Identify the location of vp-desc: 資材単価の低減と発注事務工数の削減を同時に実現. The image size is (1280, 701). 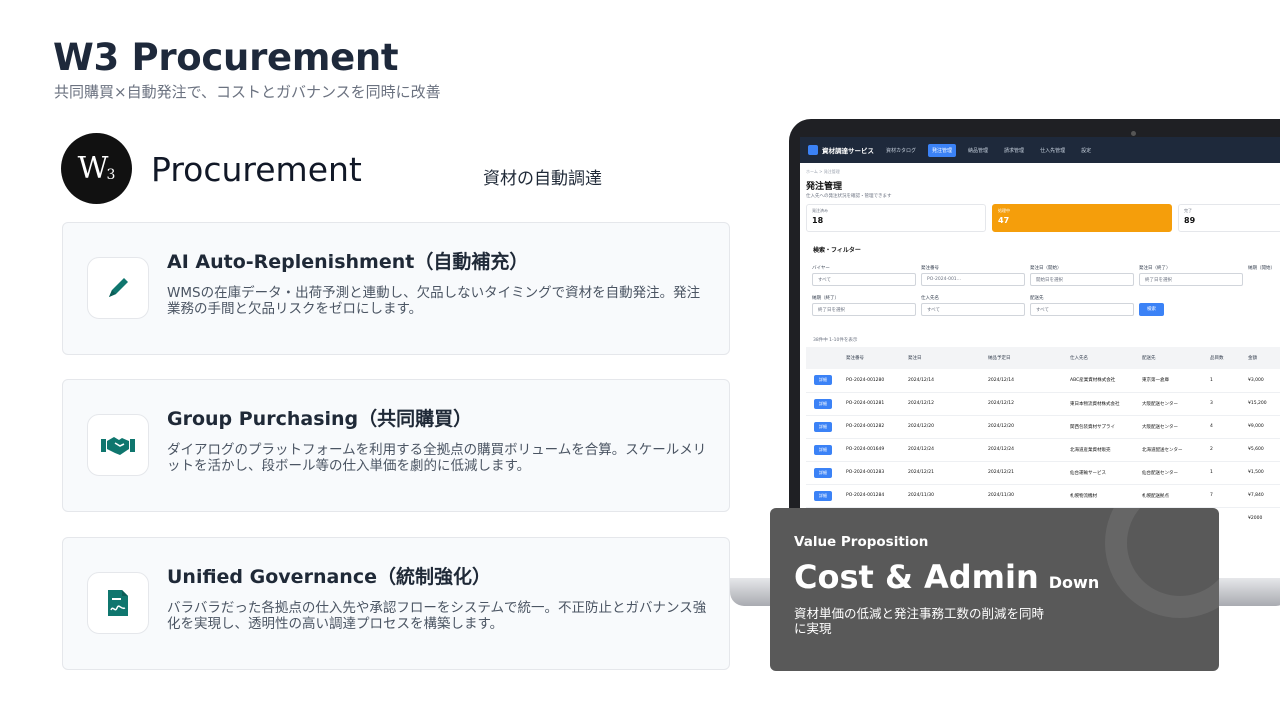
(919, 621).